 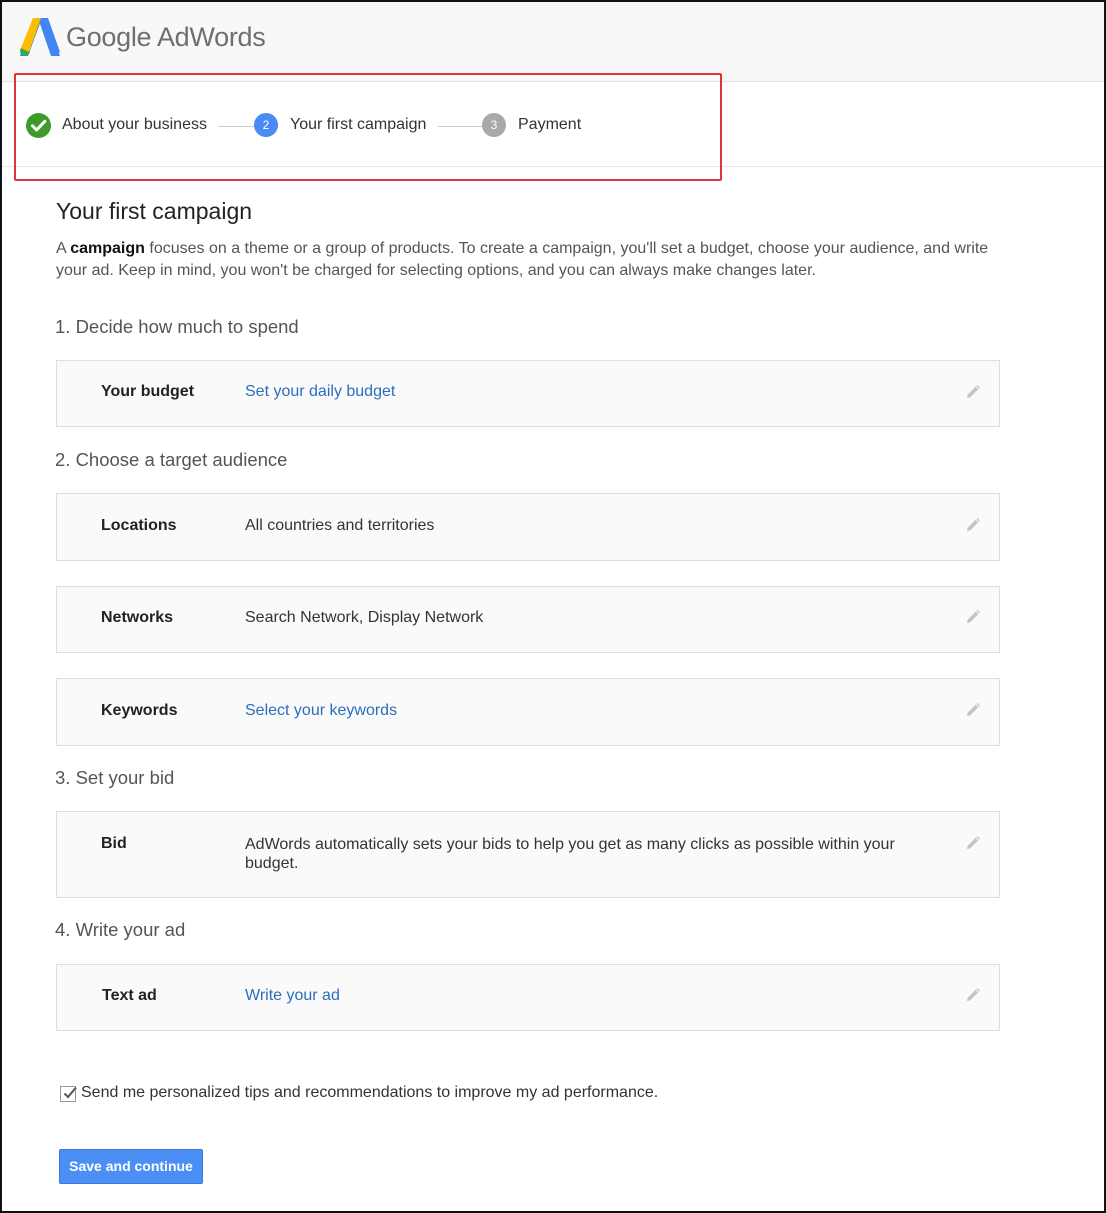 What do you see at coordinates (129, 995) in the screenshot?
I see `row-label: Text ad` at bounding box center [129, 995].